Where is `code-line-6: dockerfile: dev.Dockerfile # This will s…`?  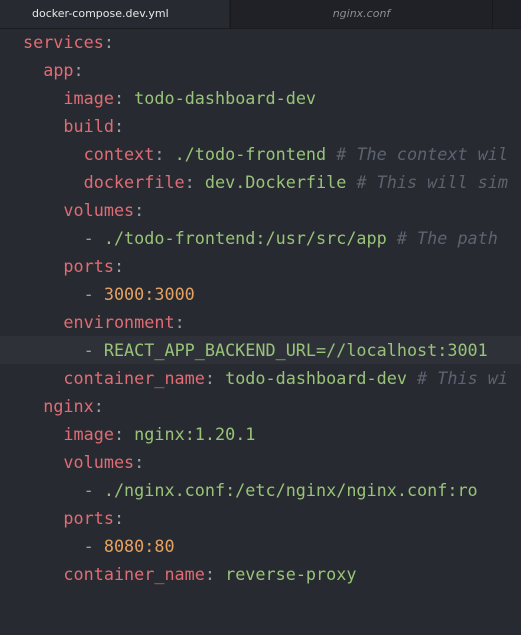
code-line-6: dockerfile: dev.Dockerfile # This will s… is located at coordinates (260, 182).